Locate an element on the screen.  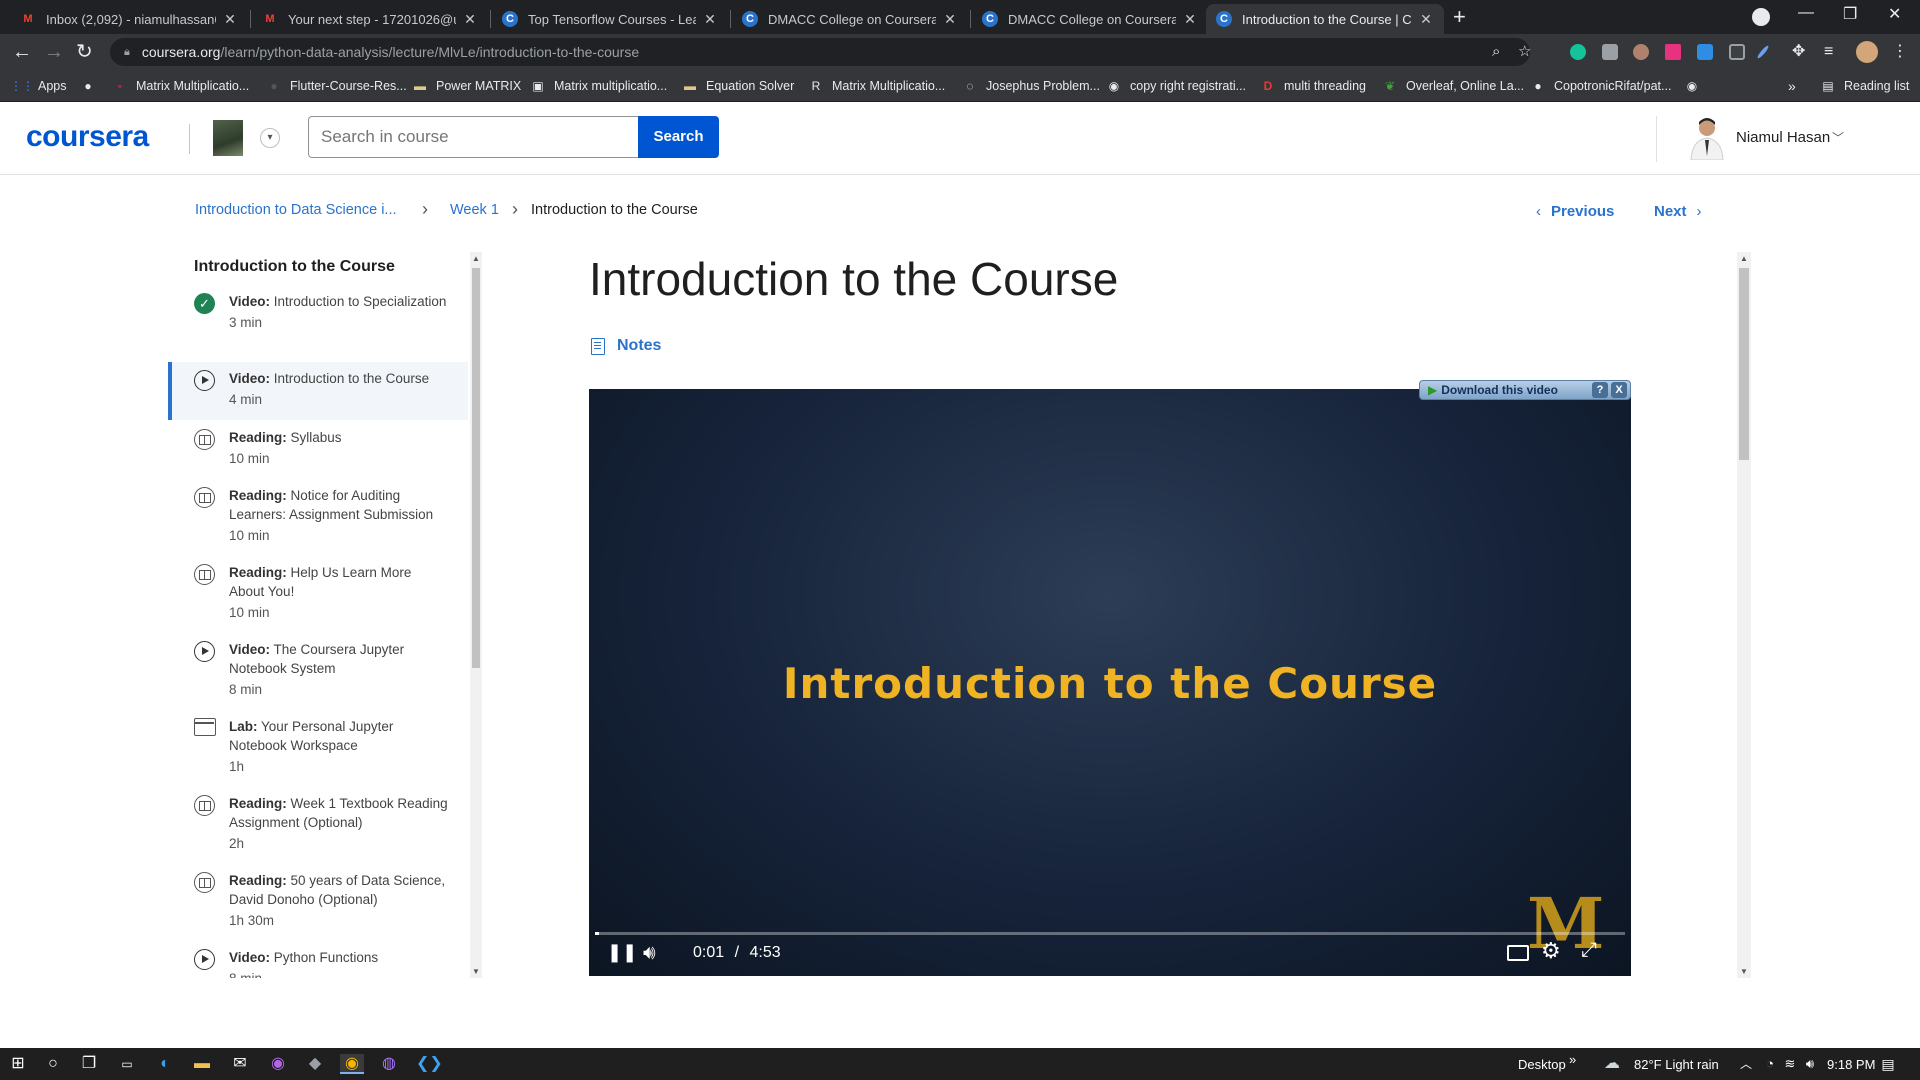
chrome-taskbar-icon: ◉ is located at coordinates (352, 1064).